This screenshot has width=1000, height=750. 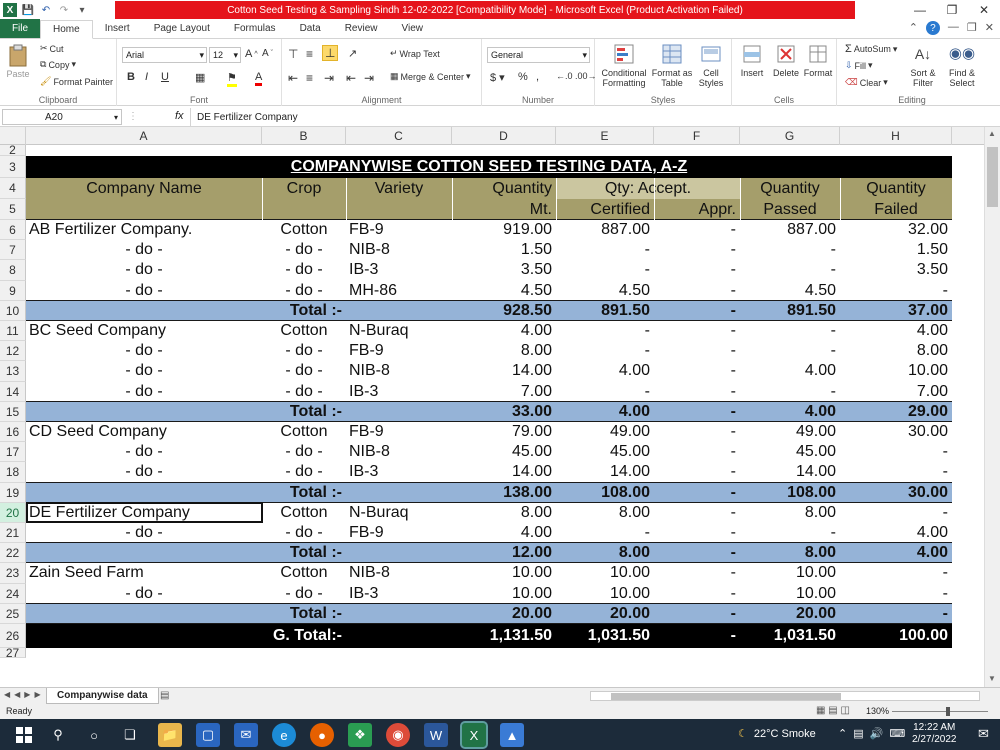 What do you see at coordinates (777, 734) in the screenshot?
I see `weather-widget: ☾ 22°C Smoke` at bounding box center [777, 734].